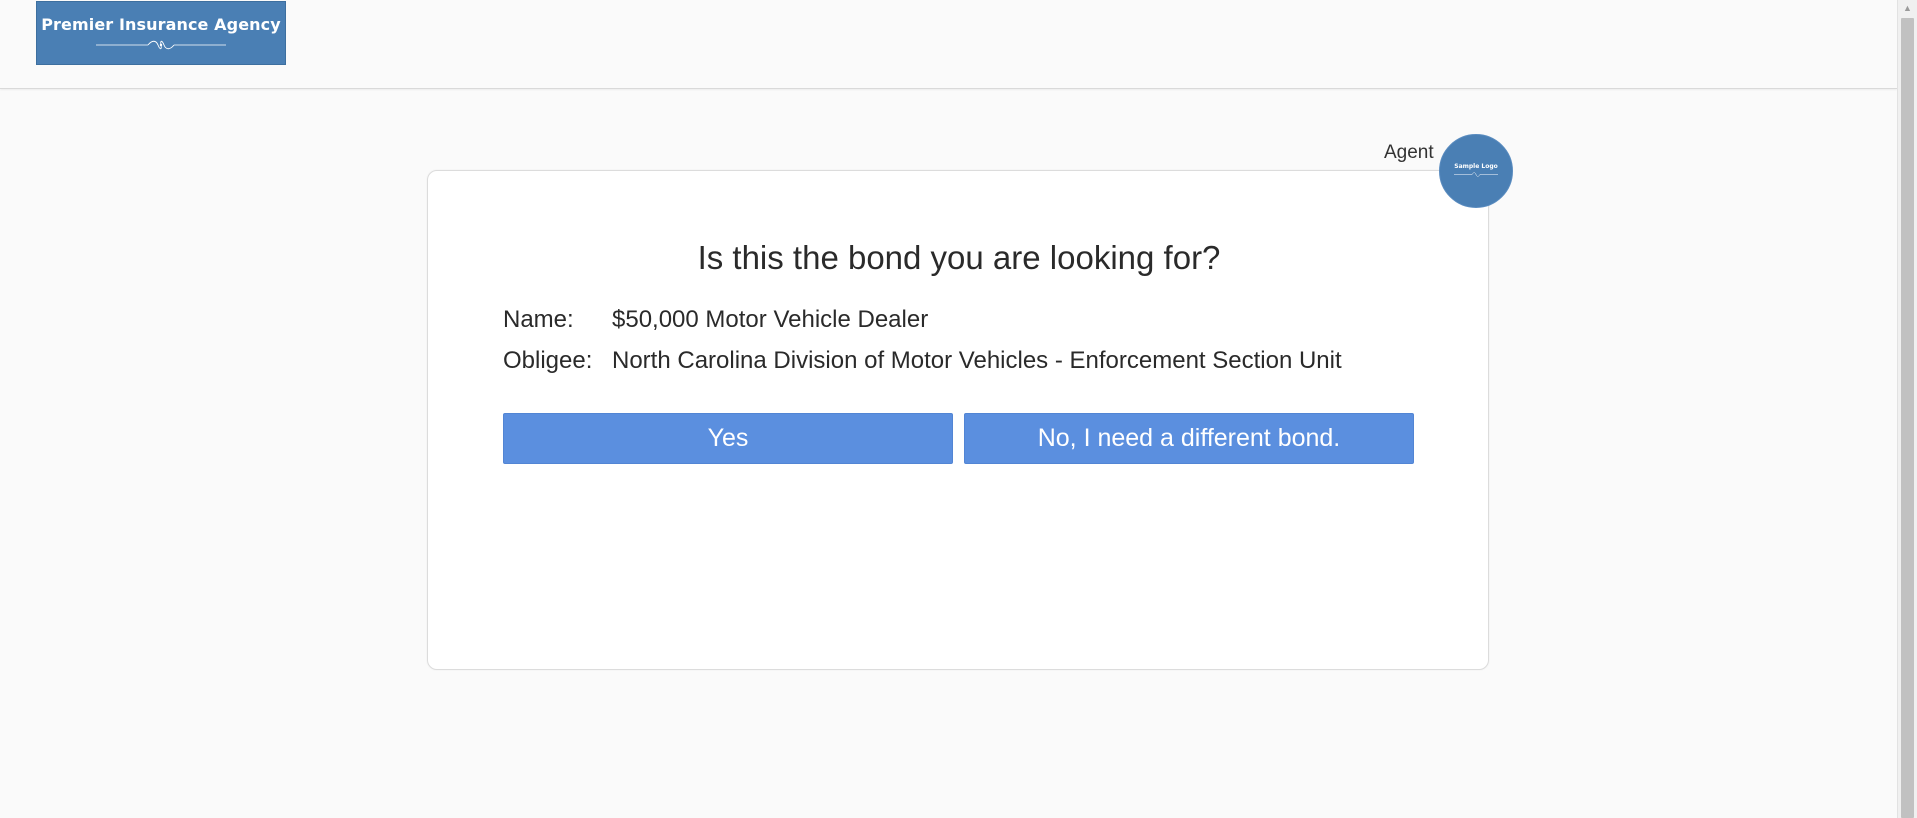 The image size is (1917, 818). I want to click on scroll-up-arrow-icon: ▲, so click(1907, 8).